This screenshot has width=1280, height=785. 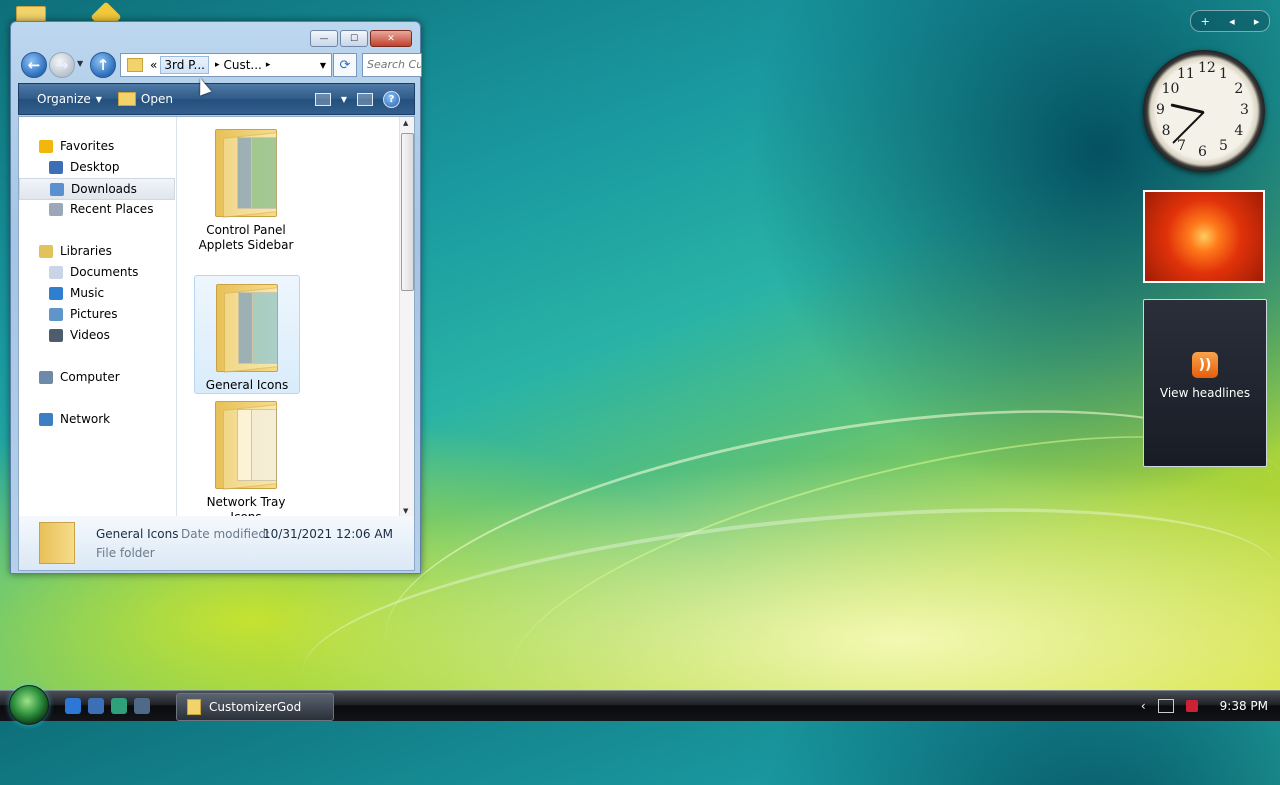 I want to click on details-modified-label: Date modified:, so click(x=226, y=534).